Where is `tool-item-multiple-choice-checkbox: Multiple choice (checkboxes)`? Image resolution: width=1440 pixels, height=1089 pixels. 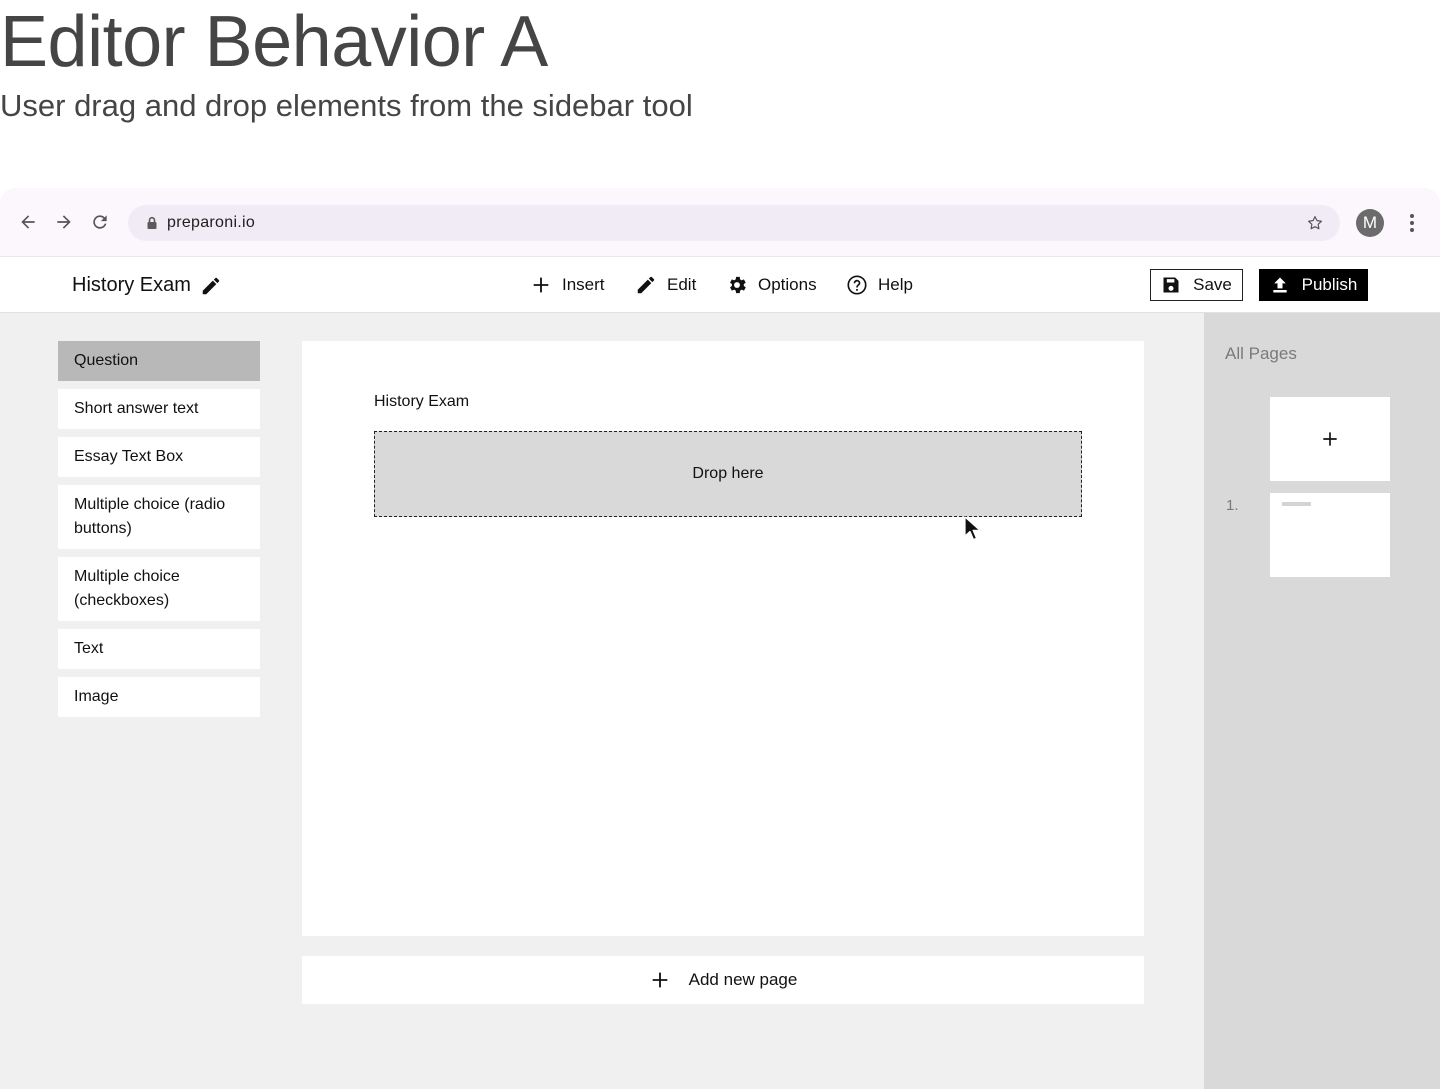 tool-item-multiple-choice-checkbox: Multiple choice (checkboxes) is located at coordinates (159, 589).